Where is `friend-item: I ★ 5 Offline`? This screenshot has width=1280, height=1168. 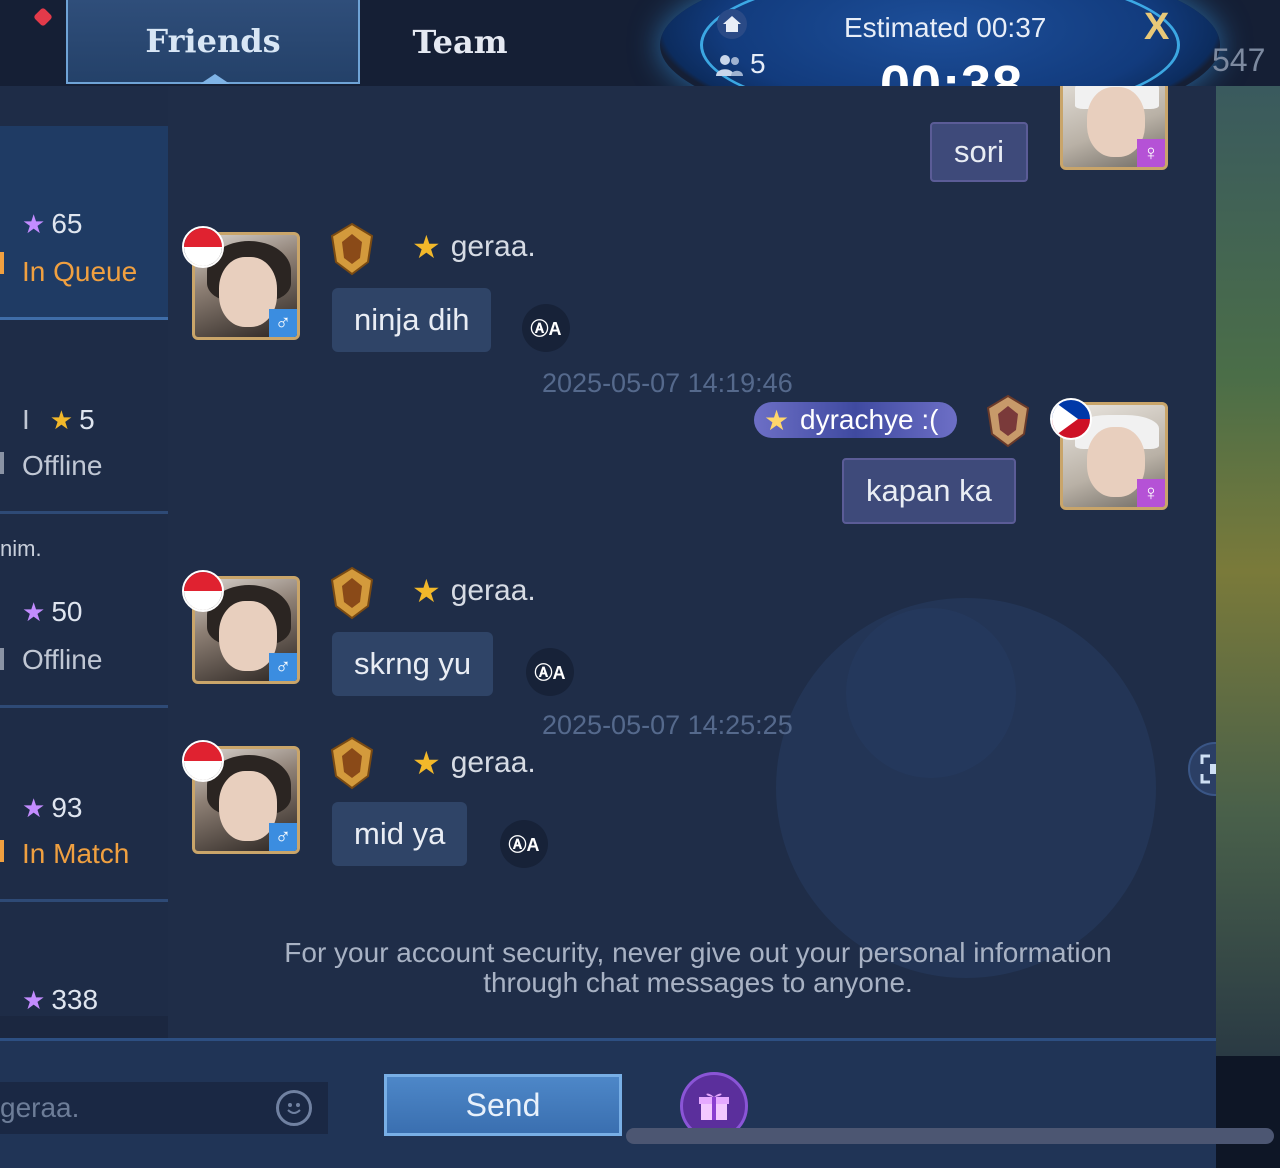 friend-item: I ★ 5 Offline is located at coordinates (84, 417).